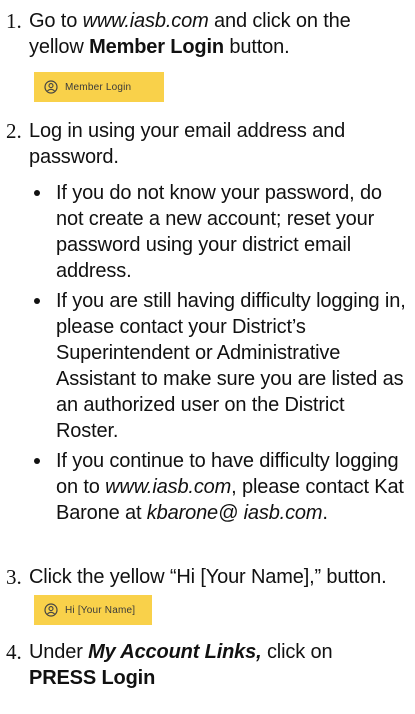  What do you see at coordinates (92, 678) in the screenshot?
I see `bold-label: PRESS Login` at bounding box center [92, 678].